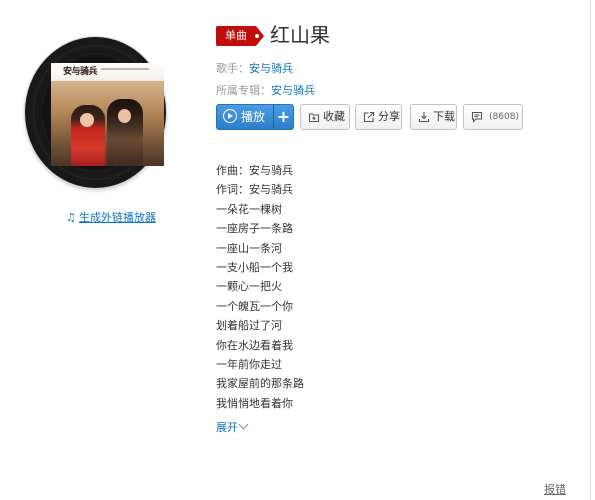 The image size is (595, 500). Describe the element at coordinates (334, 116) in the screenshot. I see `collect-label: 收藏` at that location.